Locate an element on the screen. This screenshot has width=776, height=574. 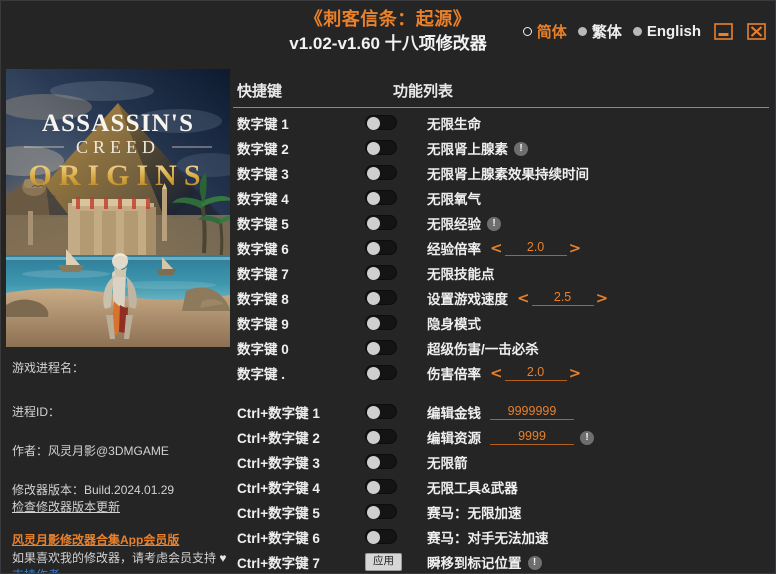
hotkey-label: 数字键 . is located at coordinates (261, 374).